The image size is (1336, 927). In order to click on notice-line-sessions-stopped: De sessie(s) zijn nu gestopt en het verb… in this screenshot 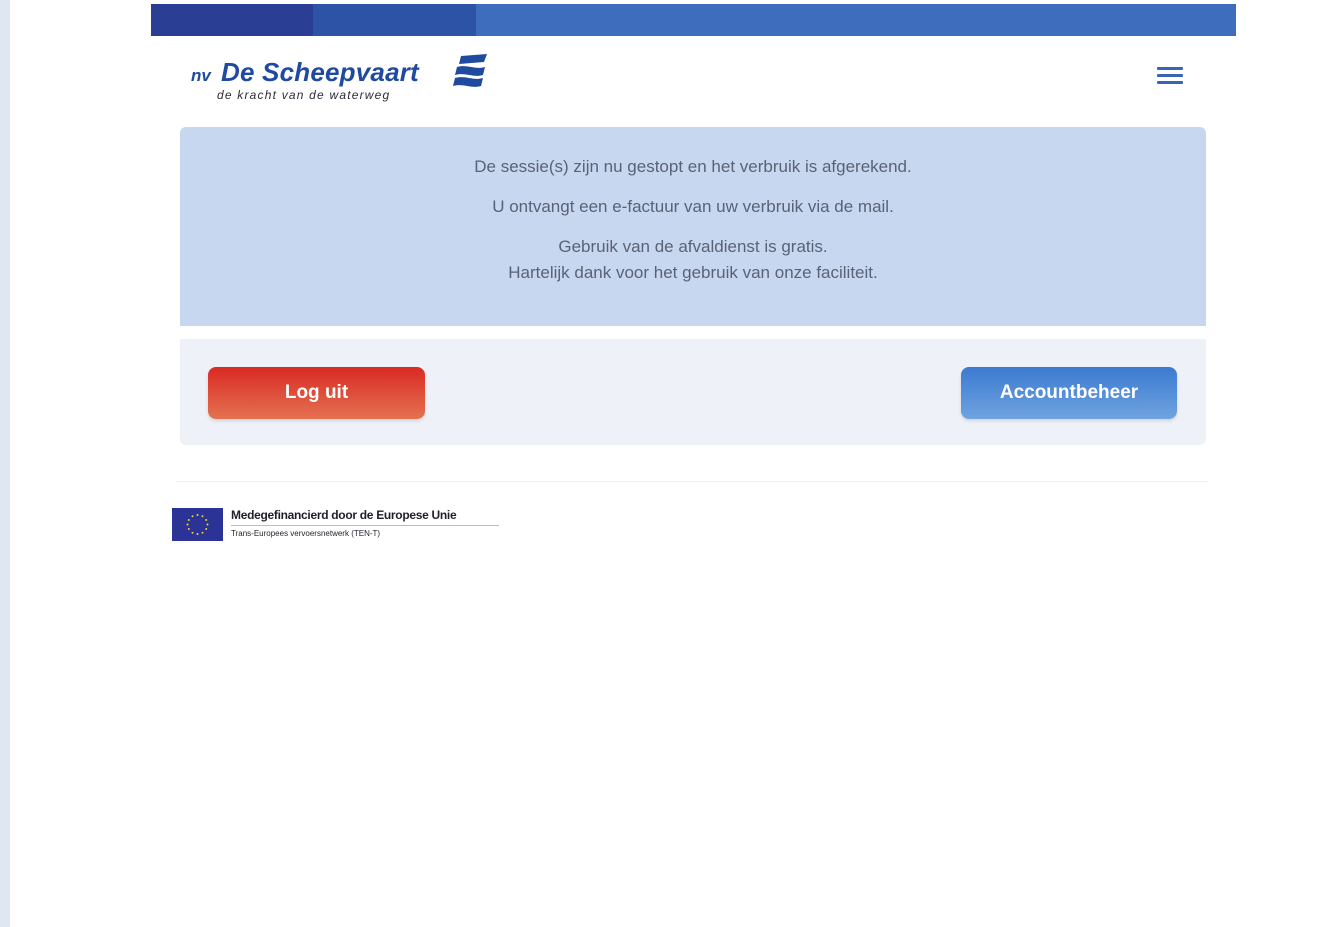, I will do `click(693, 166)`.